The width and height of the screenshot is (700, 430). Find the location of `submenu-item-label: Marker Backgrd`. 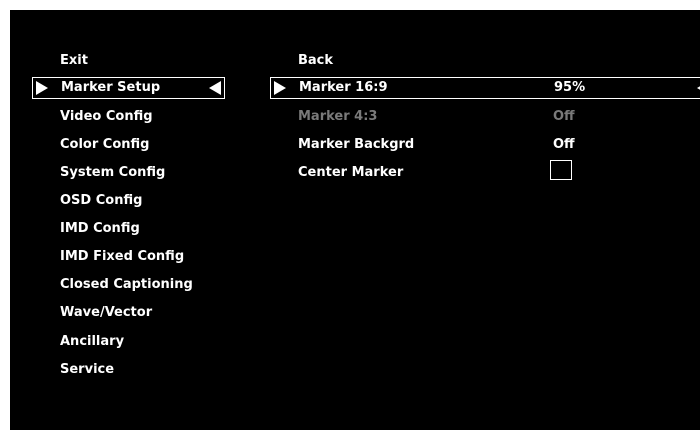

submenu-item-label: Marker Backgrd is located at coordinates (356, 144).